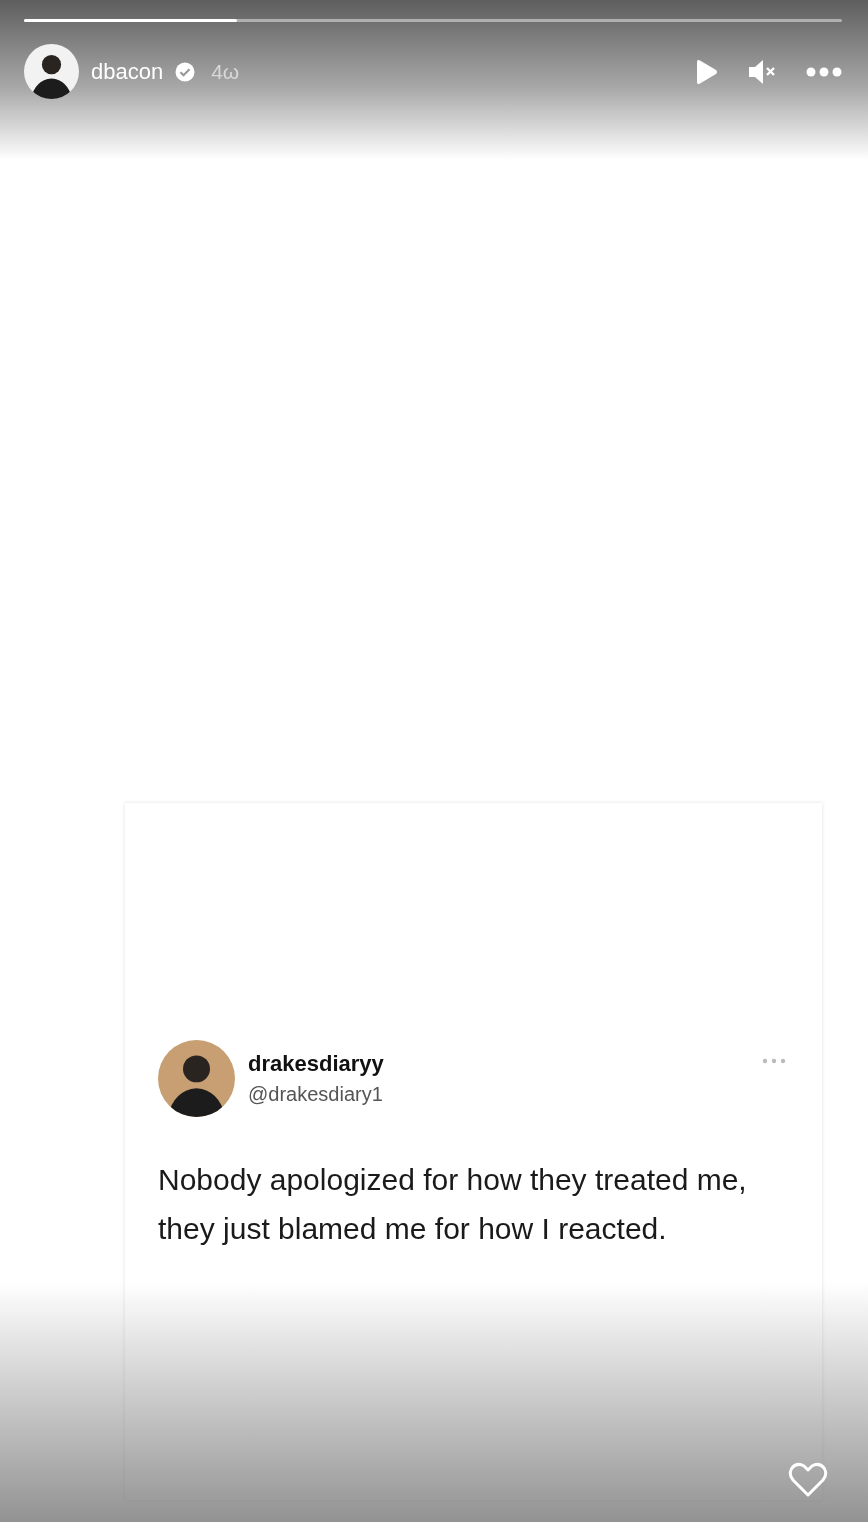 This screenshot has height=1522, width=868. What do you see at coordinates (225, 71) in the screenshot?
I see `post-time: 4ω` at bounding box center [225, 71].